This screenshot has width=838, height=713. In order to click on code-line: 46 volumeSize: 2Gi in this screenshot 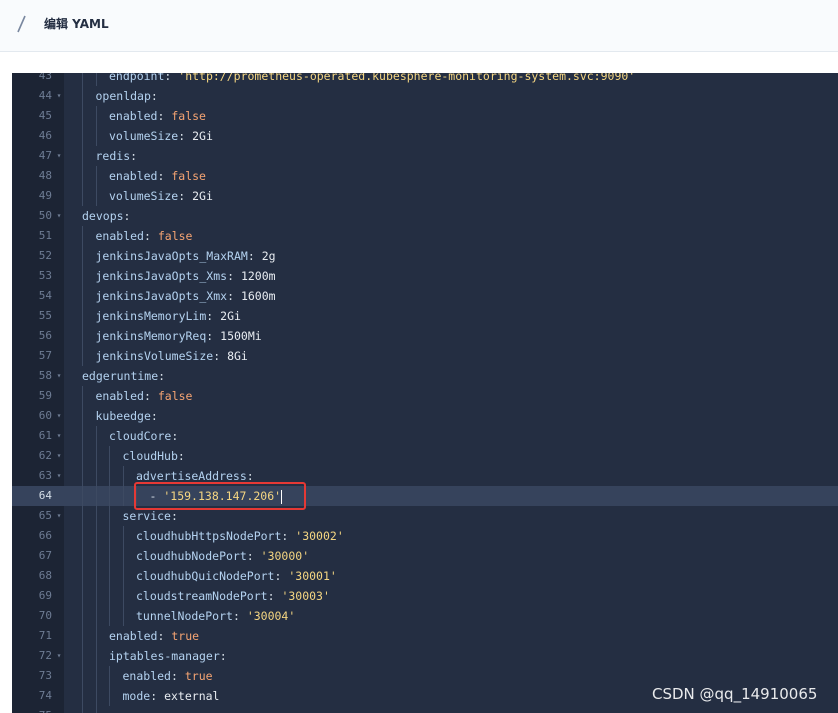, I will do `click(425, 136)`.